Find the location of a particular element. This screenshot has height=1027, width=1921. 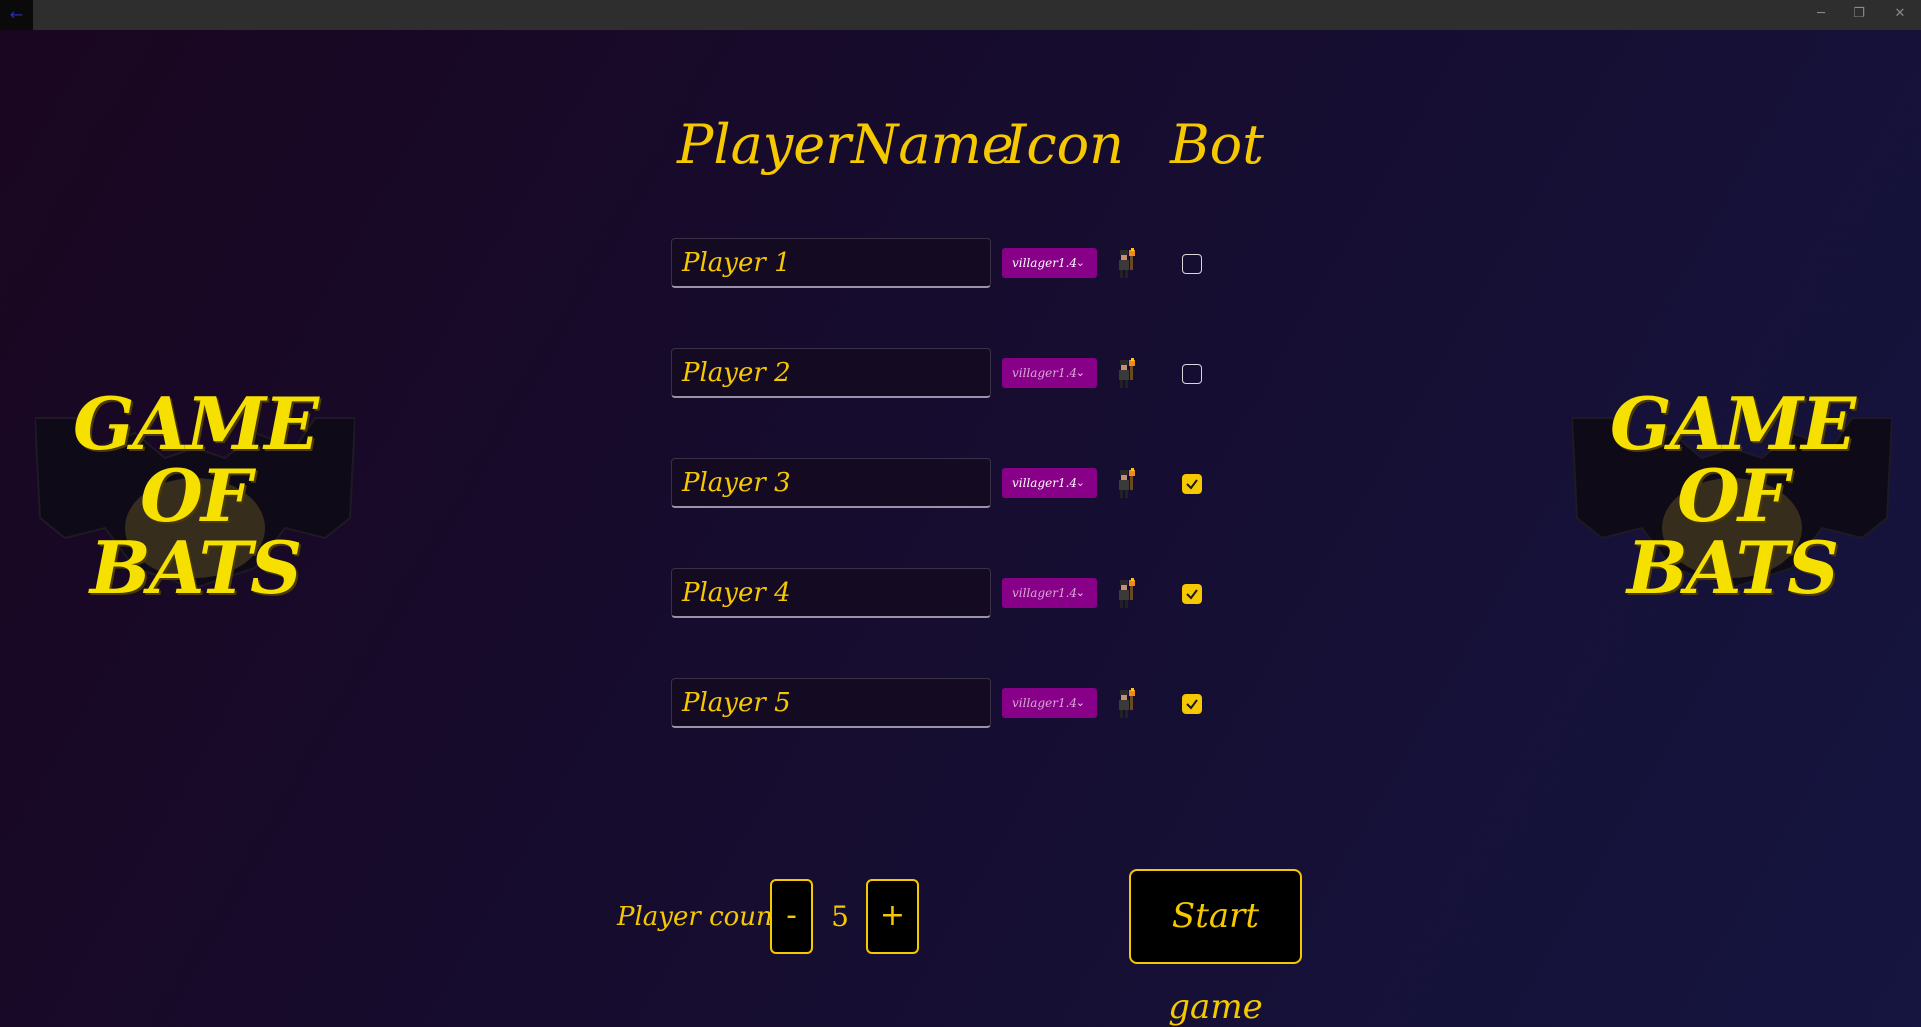

maximize-button: ❐ is located at coordinates (1859, 15).